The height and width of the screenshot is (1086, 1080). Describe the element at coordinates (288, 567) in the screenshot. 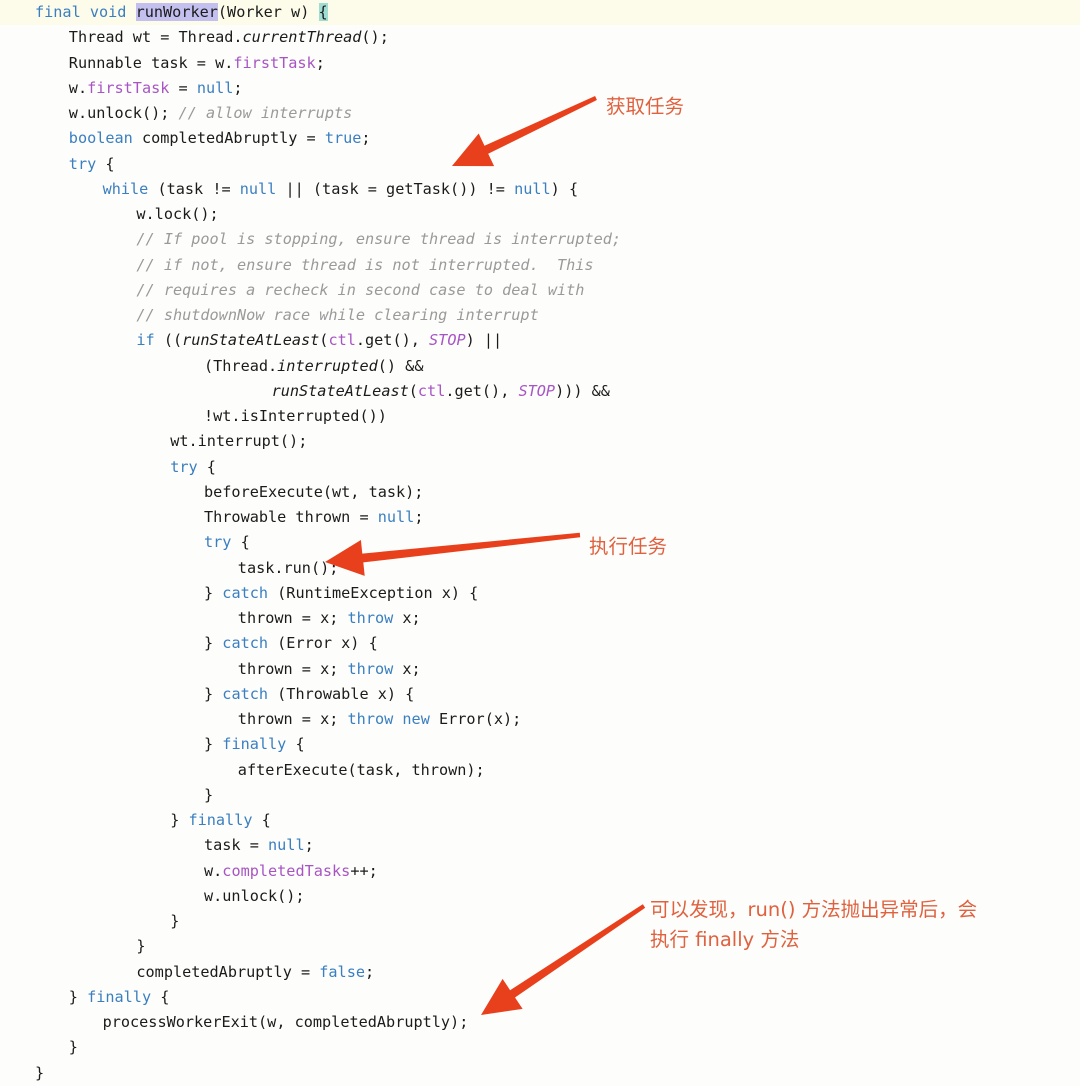

I see `code-token: task.run();` at that location.